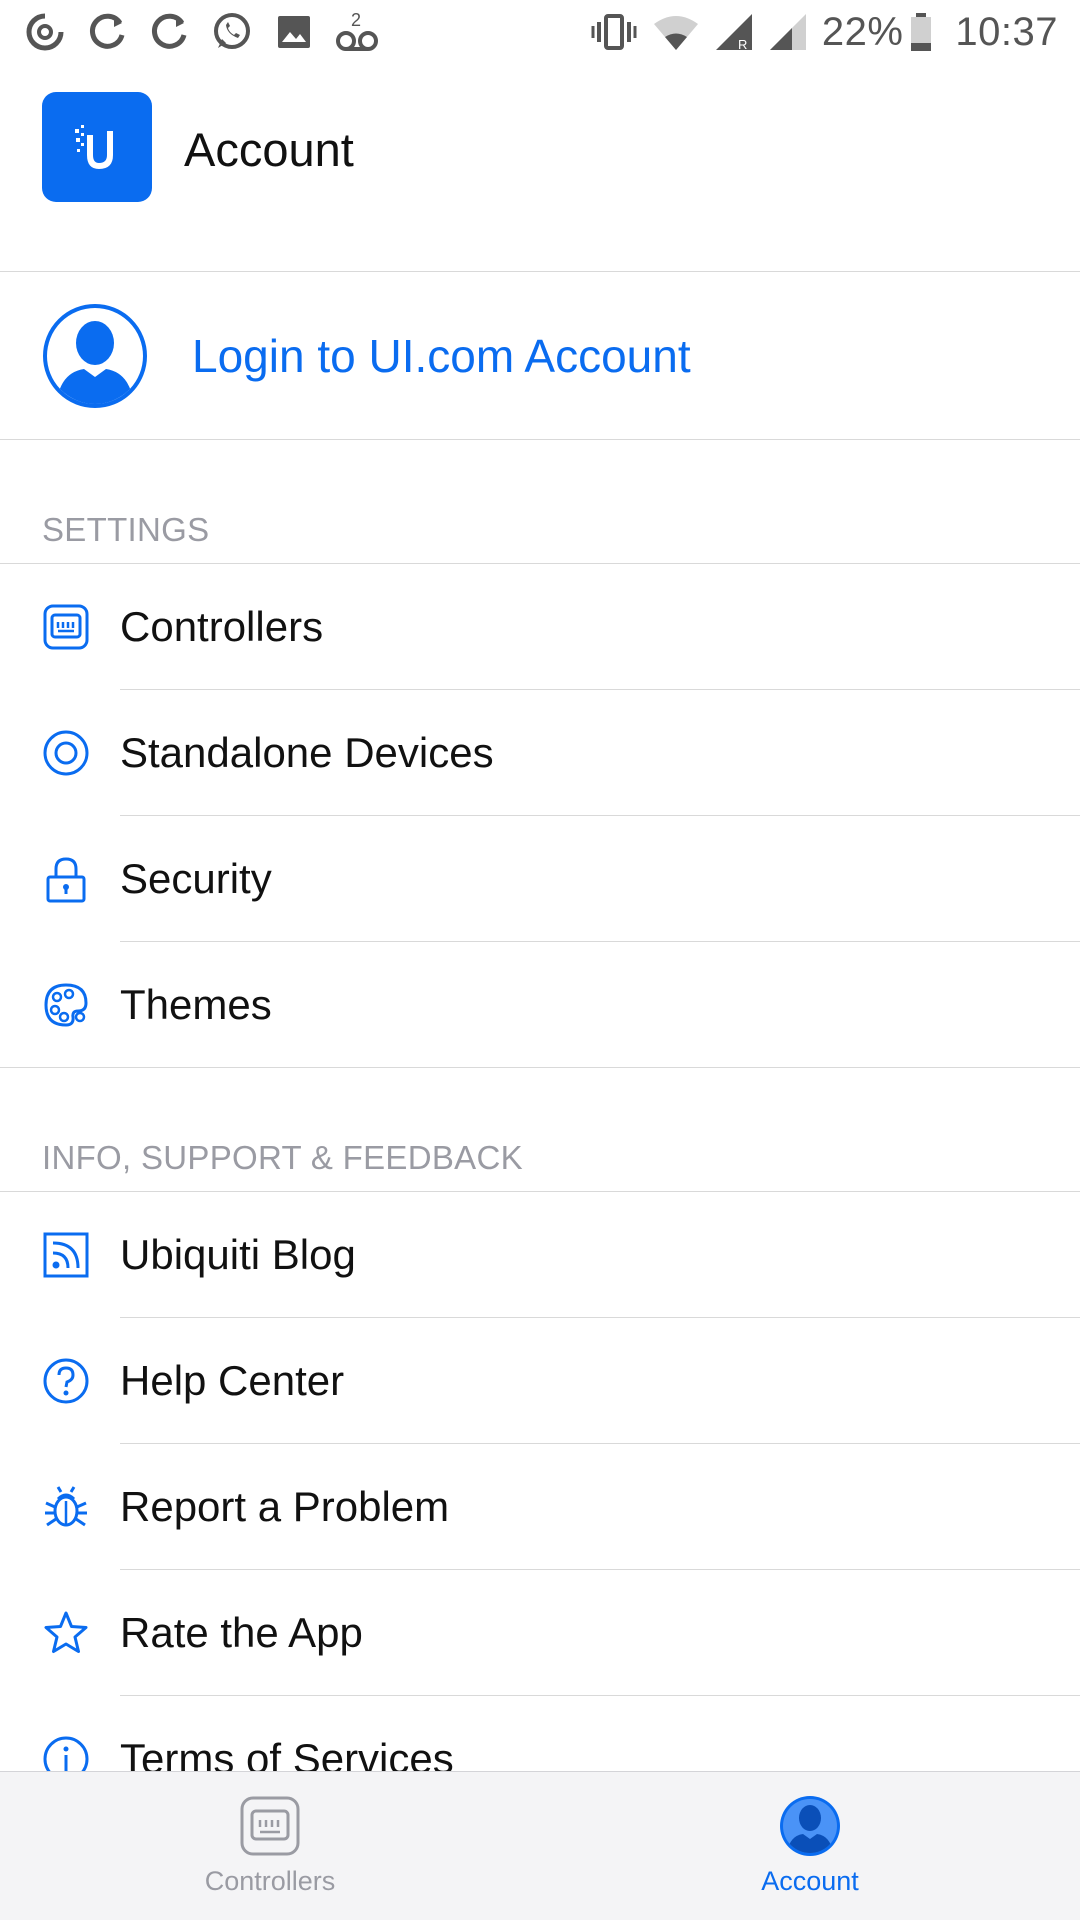 The height and width of the screenshot is (1920, 1080). What do you see at coordinates (540, 1130) in the screenshot?
I see `info-section-header: INFO, SUPPORT & FEEDBACK` at bounding box center [540, 1130].